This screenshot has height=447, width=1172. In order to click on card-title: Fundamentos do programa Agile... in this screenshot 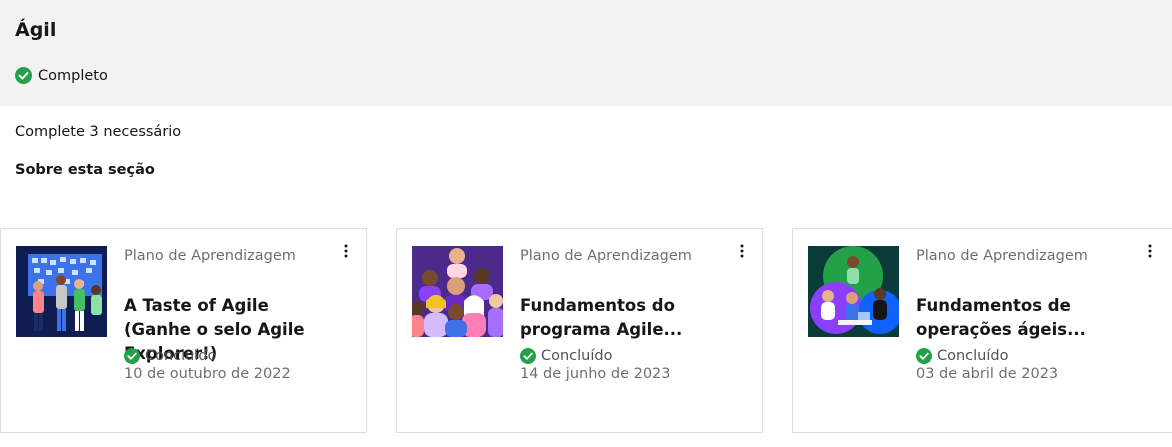, I will do `click(622, 318)`.